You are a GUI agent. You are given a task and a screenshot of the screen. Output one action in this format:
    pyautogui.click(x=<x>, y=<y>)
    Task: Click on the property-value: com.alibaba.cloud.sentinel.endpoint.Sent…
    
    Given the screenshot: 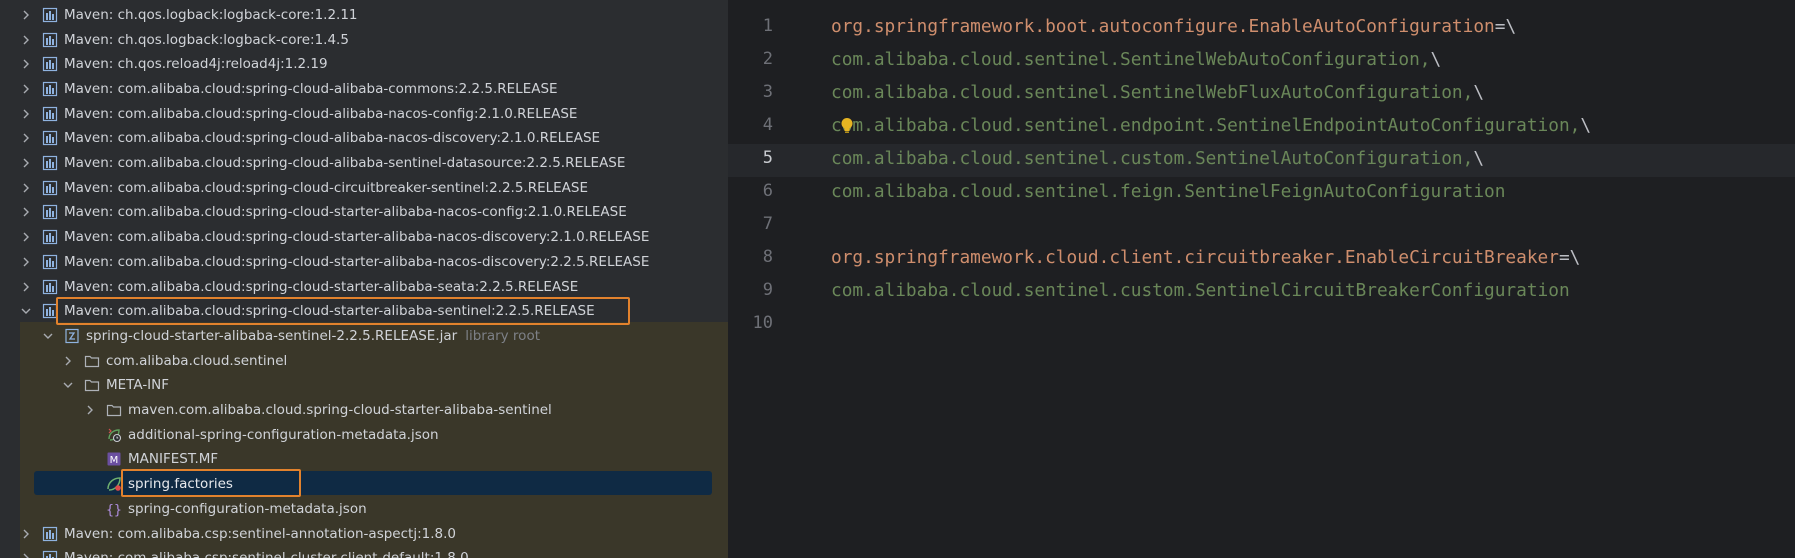 What is the action you would take?
    pyautogui.click(x=1206, y=125)
    